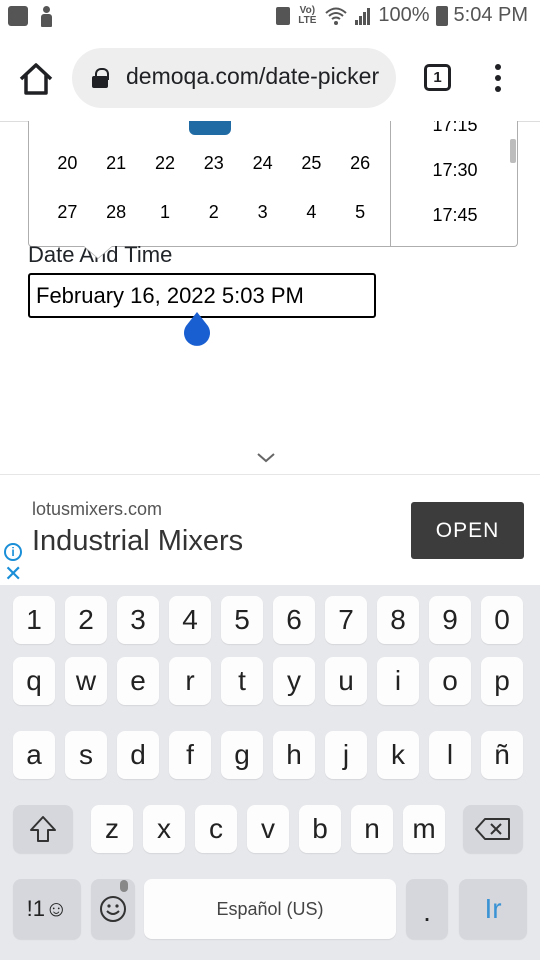  I want to click on calendar-day: 2, so click(213, 212).